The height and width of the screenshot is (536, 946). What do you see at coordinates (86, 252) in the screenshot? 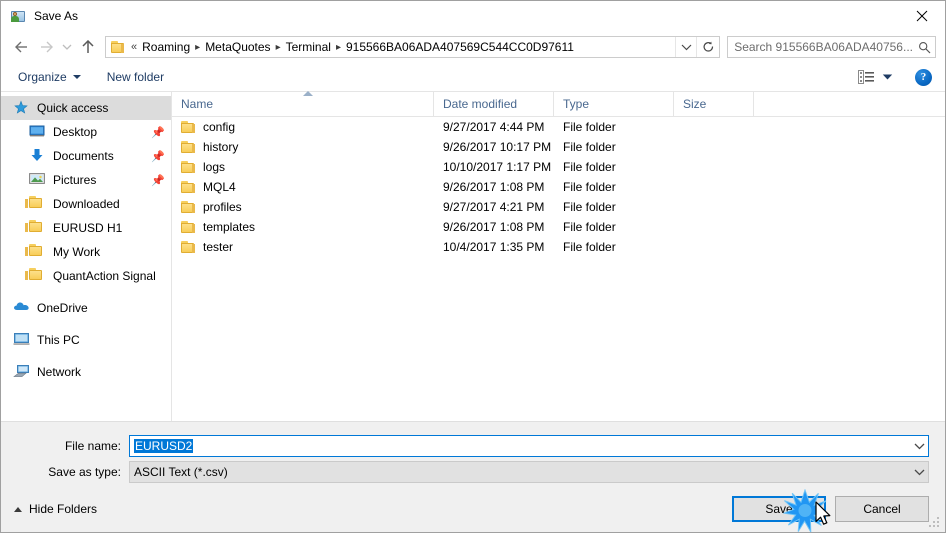
I see `sidebar-item-my-work: My Work` at bounding box center [86, 252].